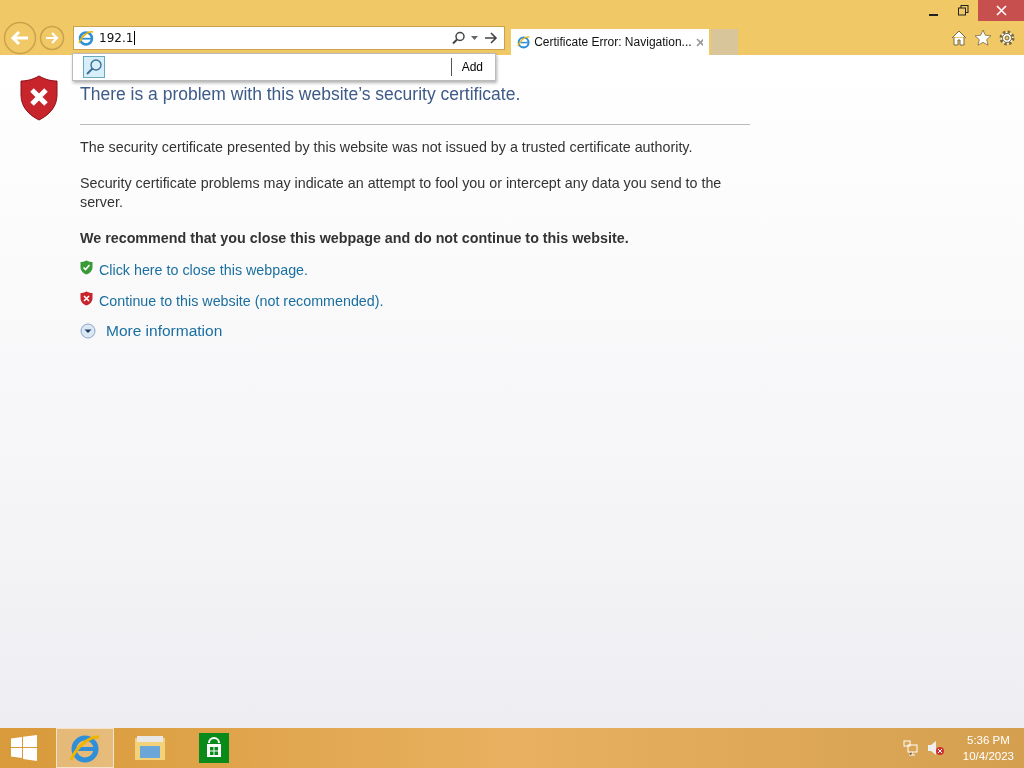  What do you see at coordinates (475, 38) in the screenshot?
I see `dropdown-caret-icon` at bounding box center [475, 38].